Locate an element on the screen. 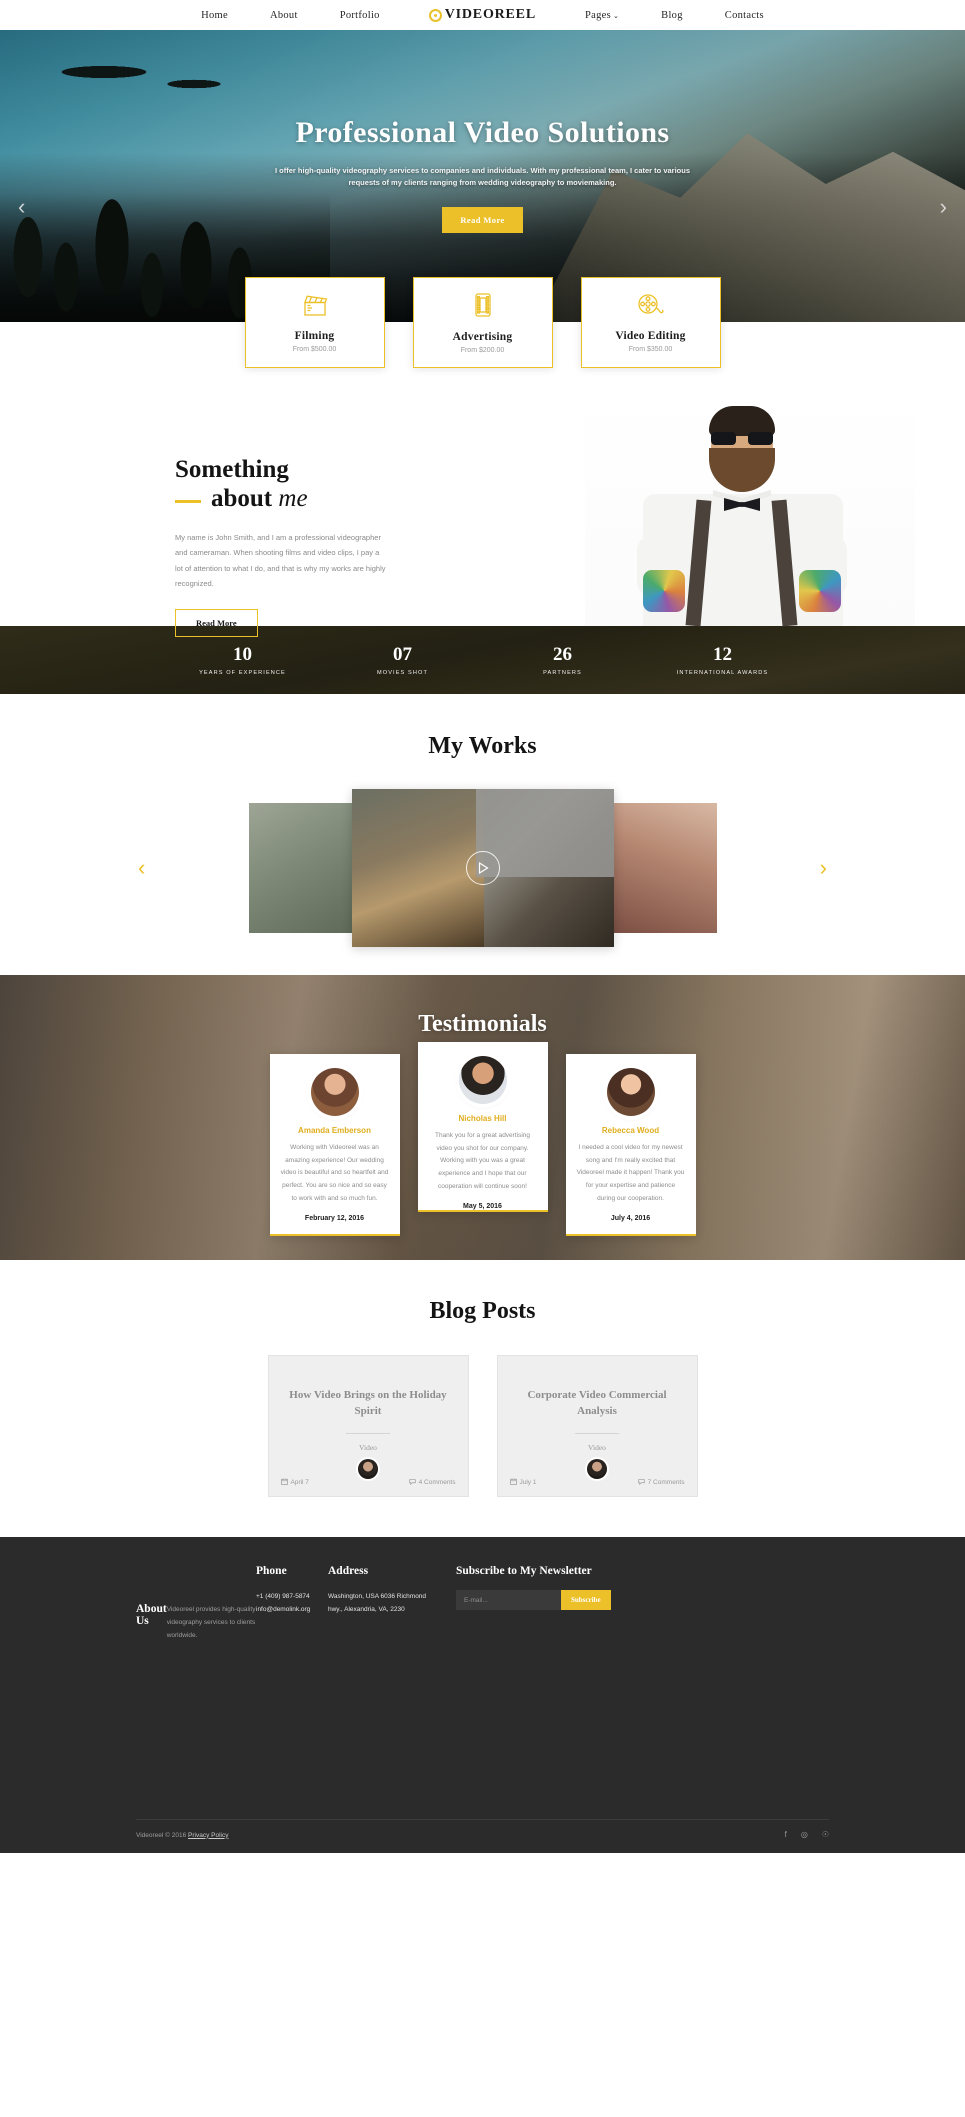 The width and height of the screenshot is (965, 2117). works-next-arrow: › is located at coordinates (823, 868).